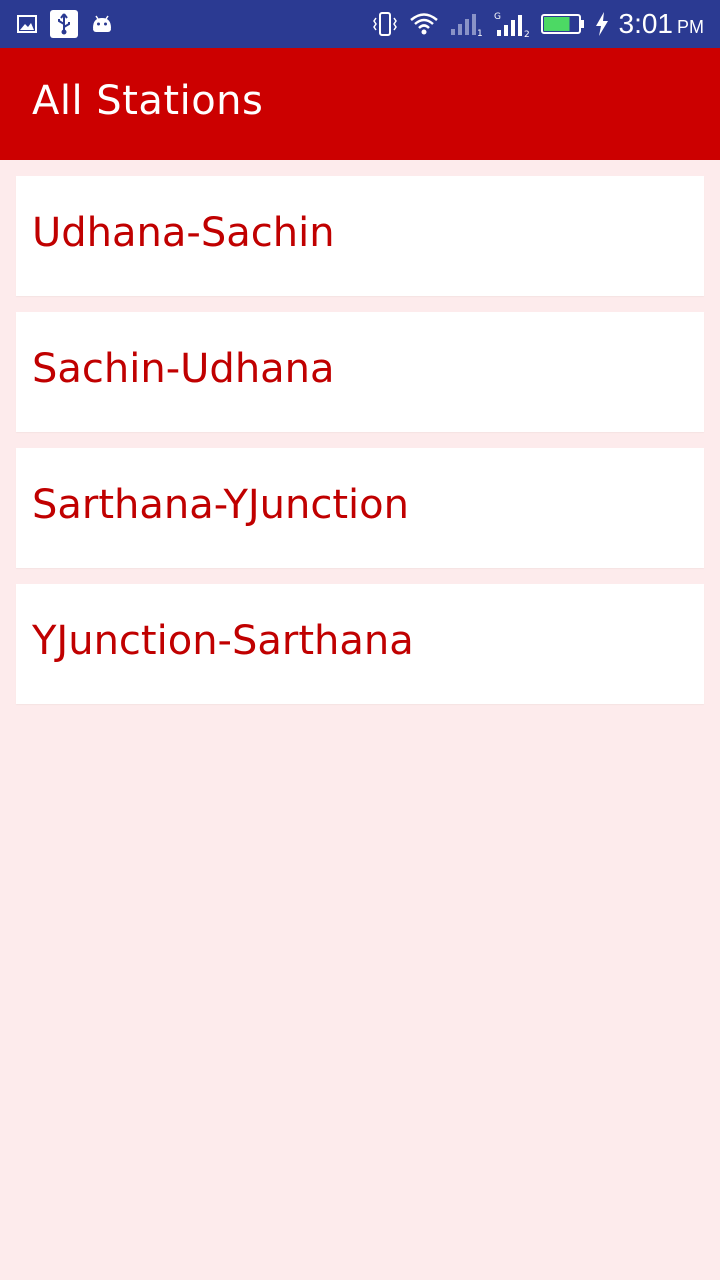 The height and width of the screenshot is (1280, 720). I want to click on station-label: Udhana-Sachin, so click(183, 233).